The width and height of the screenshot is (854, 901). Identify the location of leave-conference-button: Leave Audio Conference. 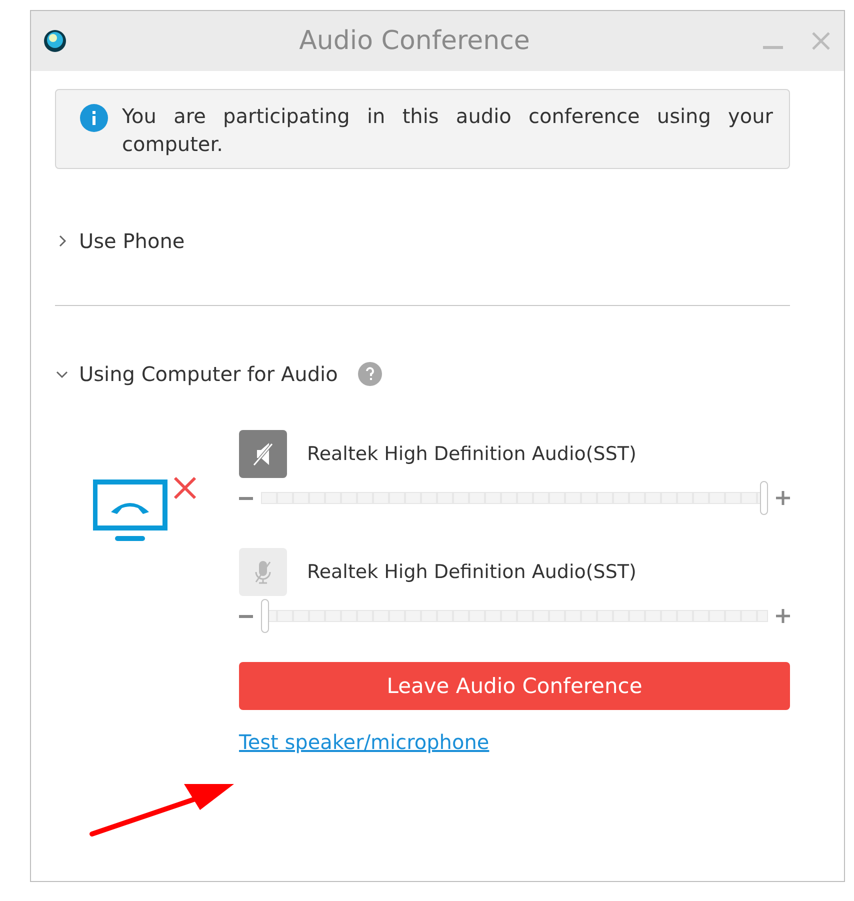
(514, 686).